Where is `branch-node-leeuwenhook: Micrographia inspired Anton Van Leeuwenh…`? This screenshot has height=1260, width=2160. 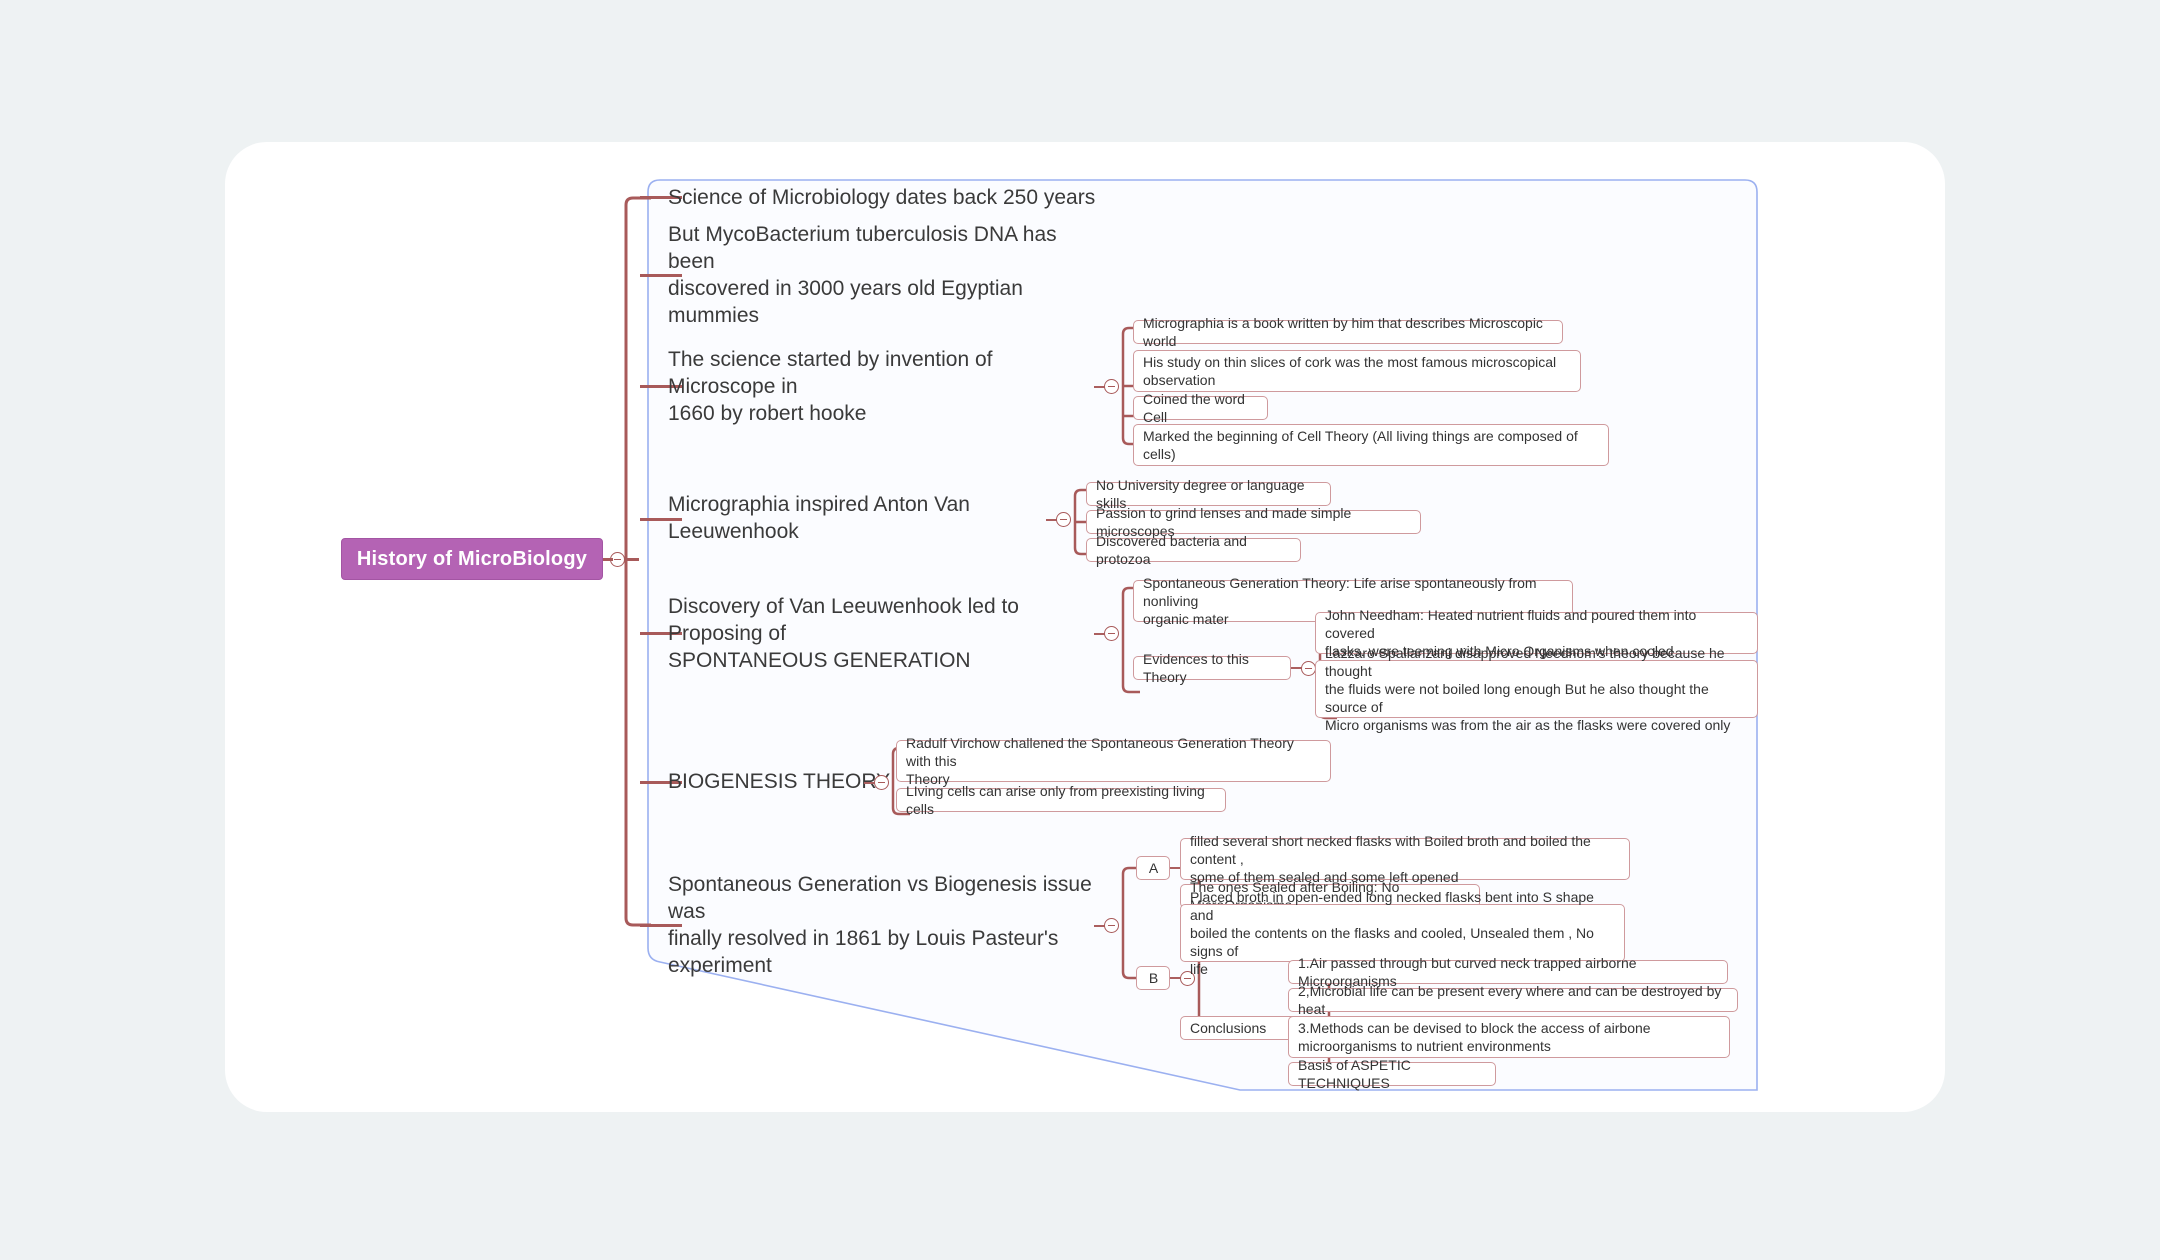 branch-node-leeuwenhook: Micrographia inspired Anton Van Leeuwenh… is located at coordinates (868, 518).